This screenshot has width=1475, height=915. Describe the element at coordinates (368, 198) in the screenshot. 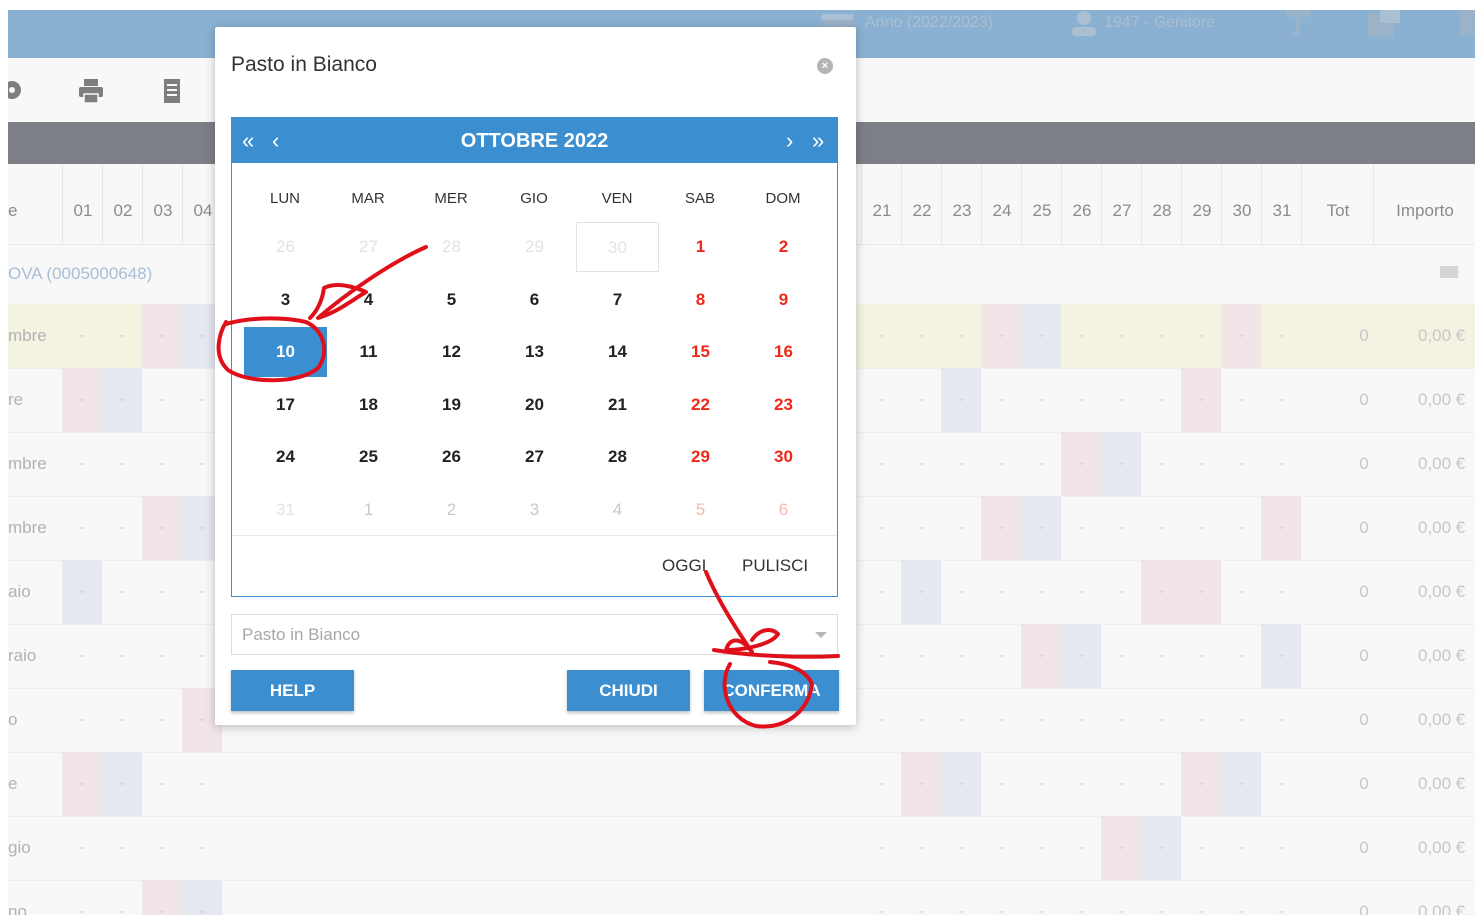

I see `weekday-label: MAR` at that location.